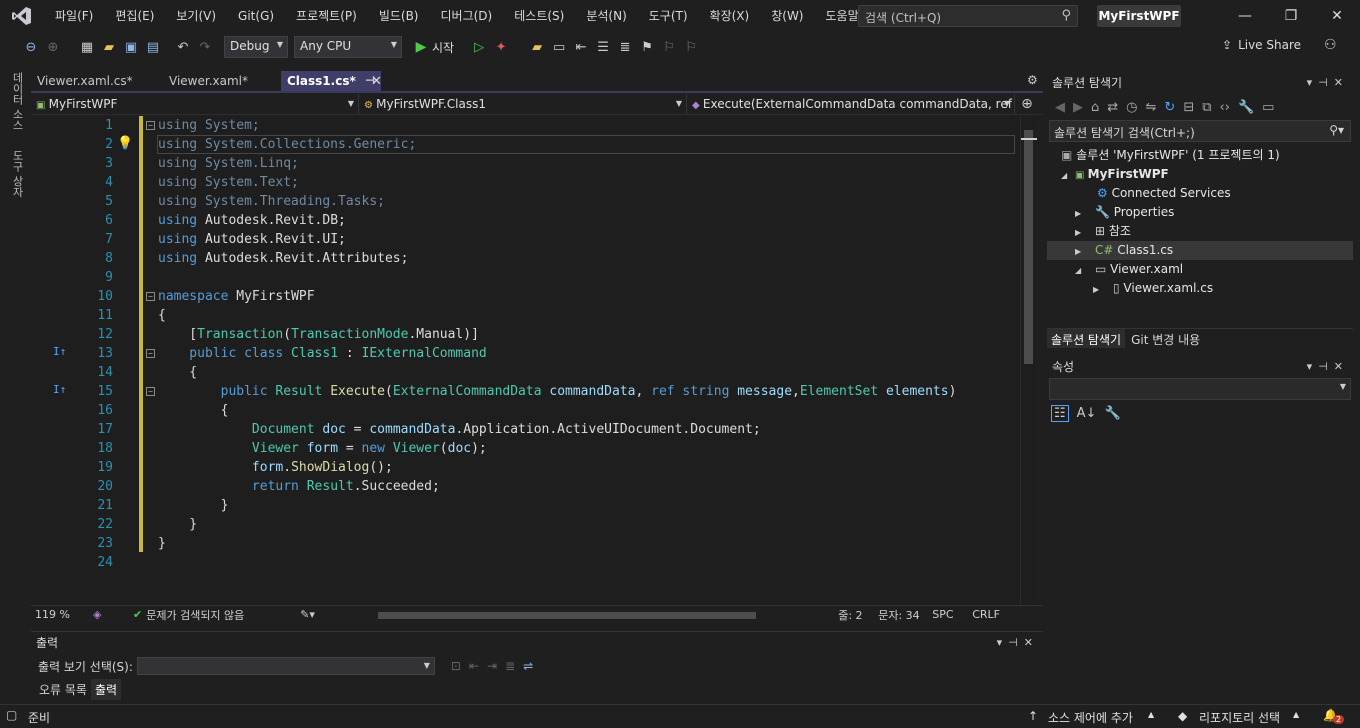 The width and height of the screenshot is (1360, 728). Describe the element at coordinates (1225, 107) in the screenshot. I see `code-view-icon: ‹›` at that location.